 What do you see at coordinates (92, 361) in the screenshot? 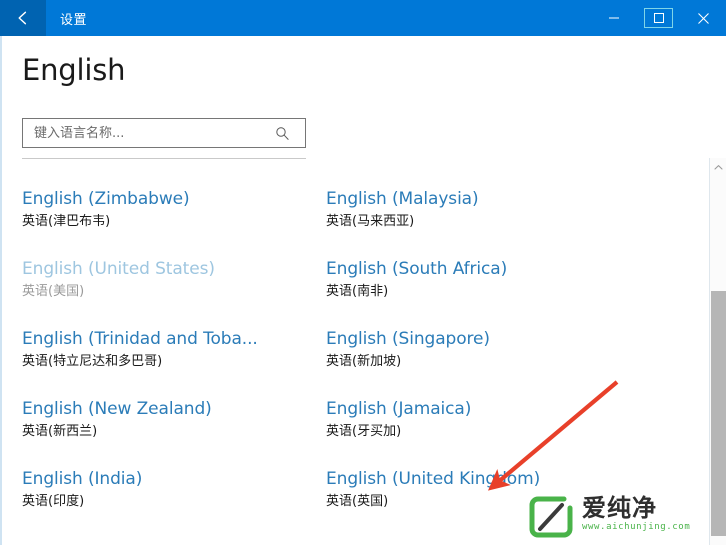
I see `language-name-zh: 英语(特立尼达和多巴哥)` at bounding box center [92, 361].